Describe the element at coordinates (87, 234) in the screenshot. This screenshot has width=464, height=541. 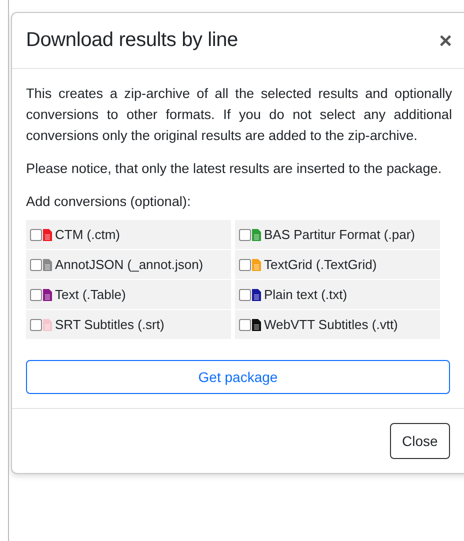
I see `option-label: CTM (.ctm)` at that location.